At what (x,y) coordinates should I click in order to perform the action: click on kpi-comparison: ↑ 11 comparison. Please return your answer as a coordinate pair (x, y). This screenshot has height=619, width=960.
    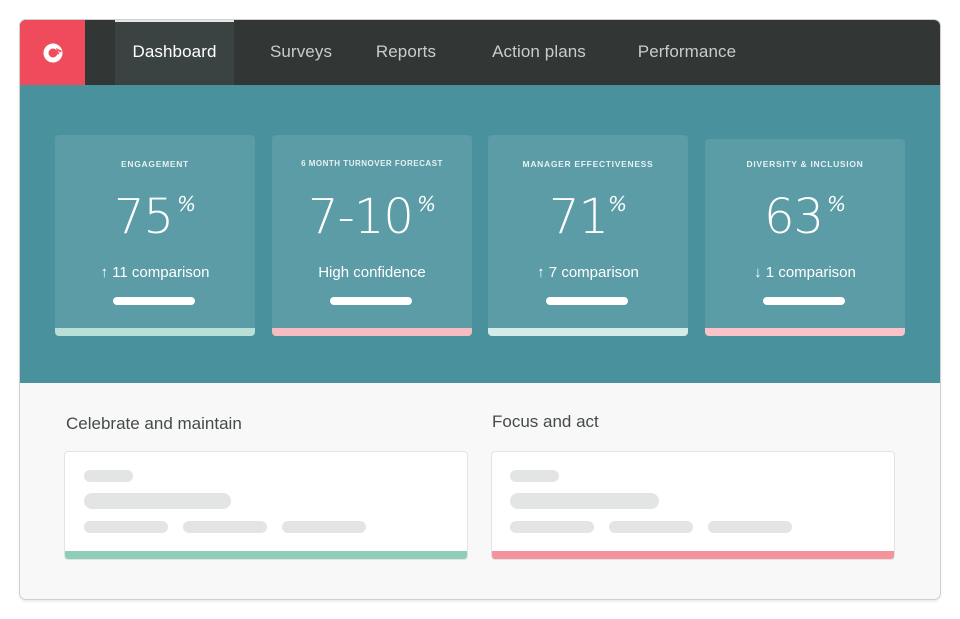
    Looking at the image, I should click on (155, 272).